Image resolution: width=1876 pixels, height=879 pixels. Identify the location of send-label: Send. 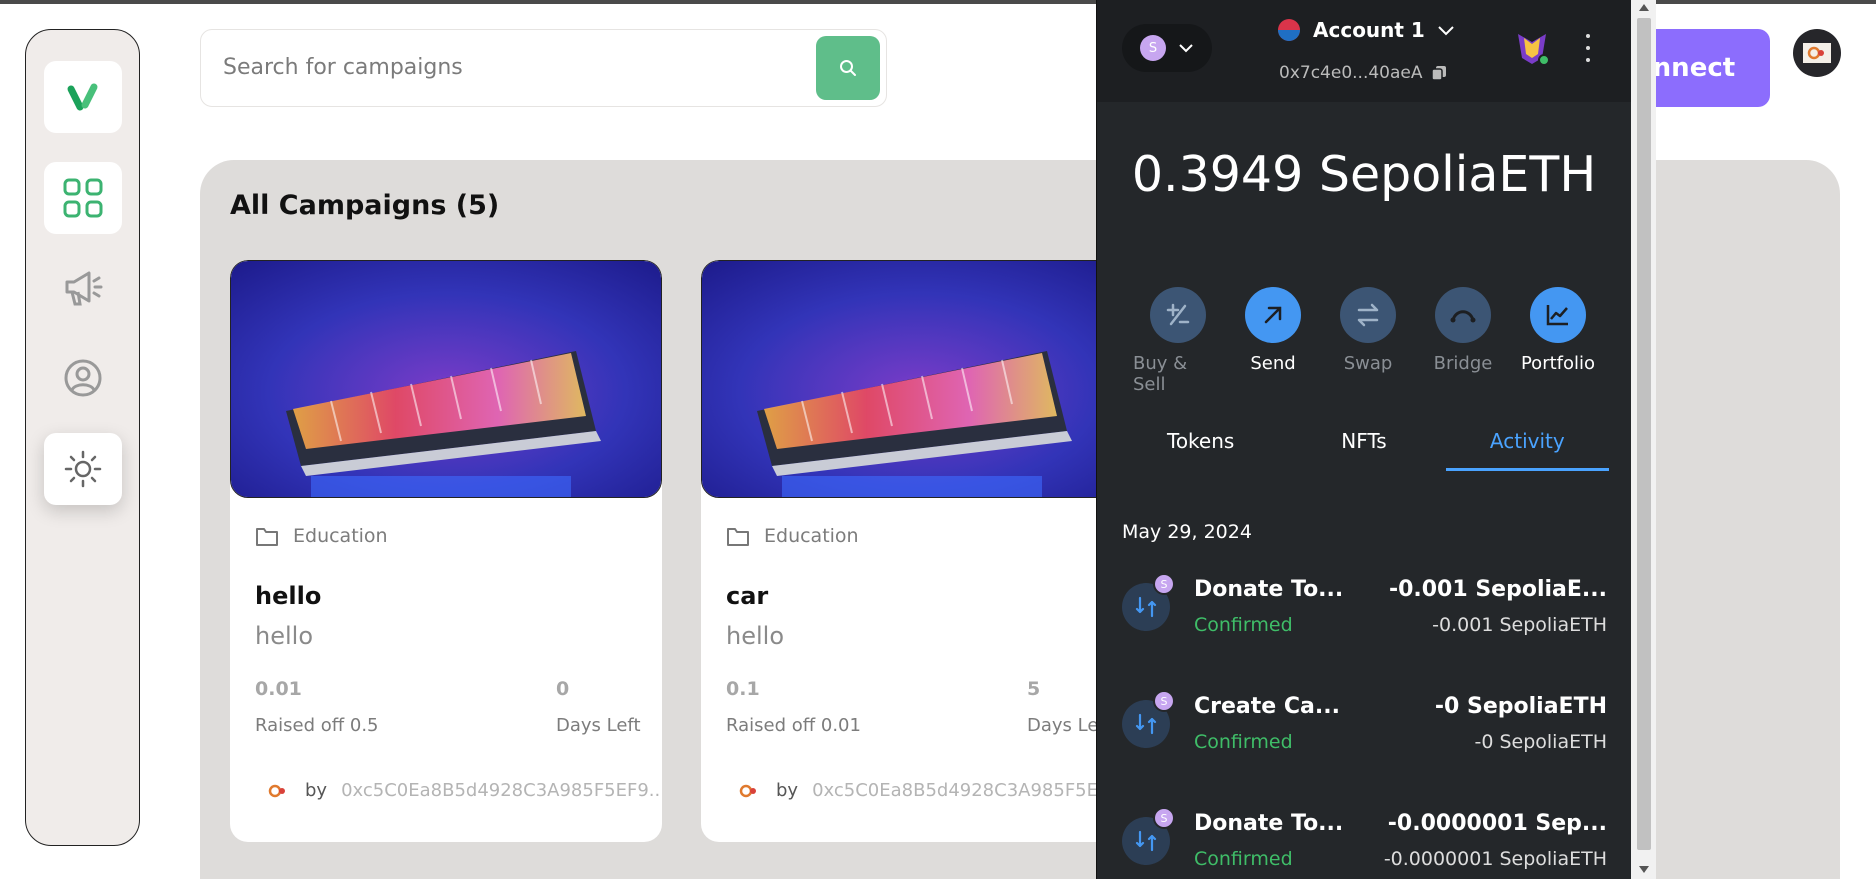
(1273, 363).